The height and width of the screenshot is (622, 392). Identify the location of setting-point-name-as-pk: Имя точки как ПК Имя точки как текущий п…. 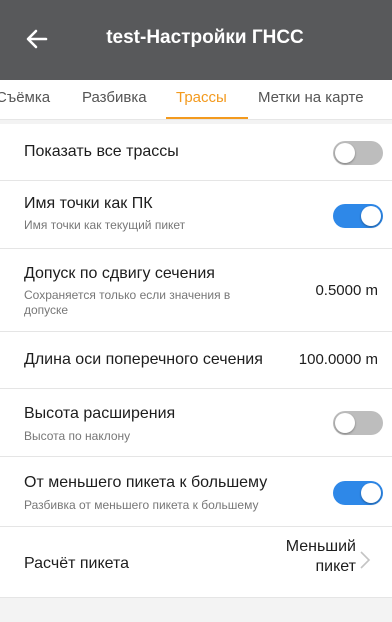
(196, 215).